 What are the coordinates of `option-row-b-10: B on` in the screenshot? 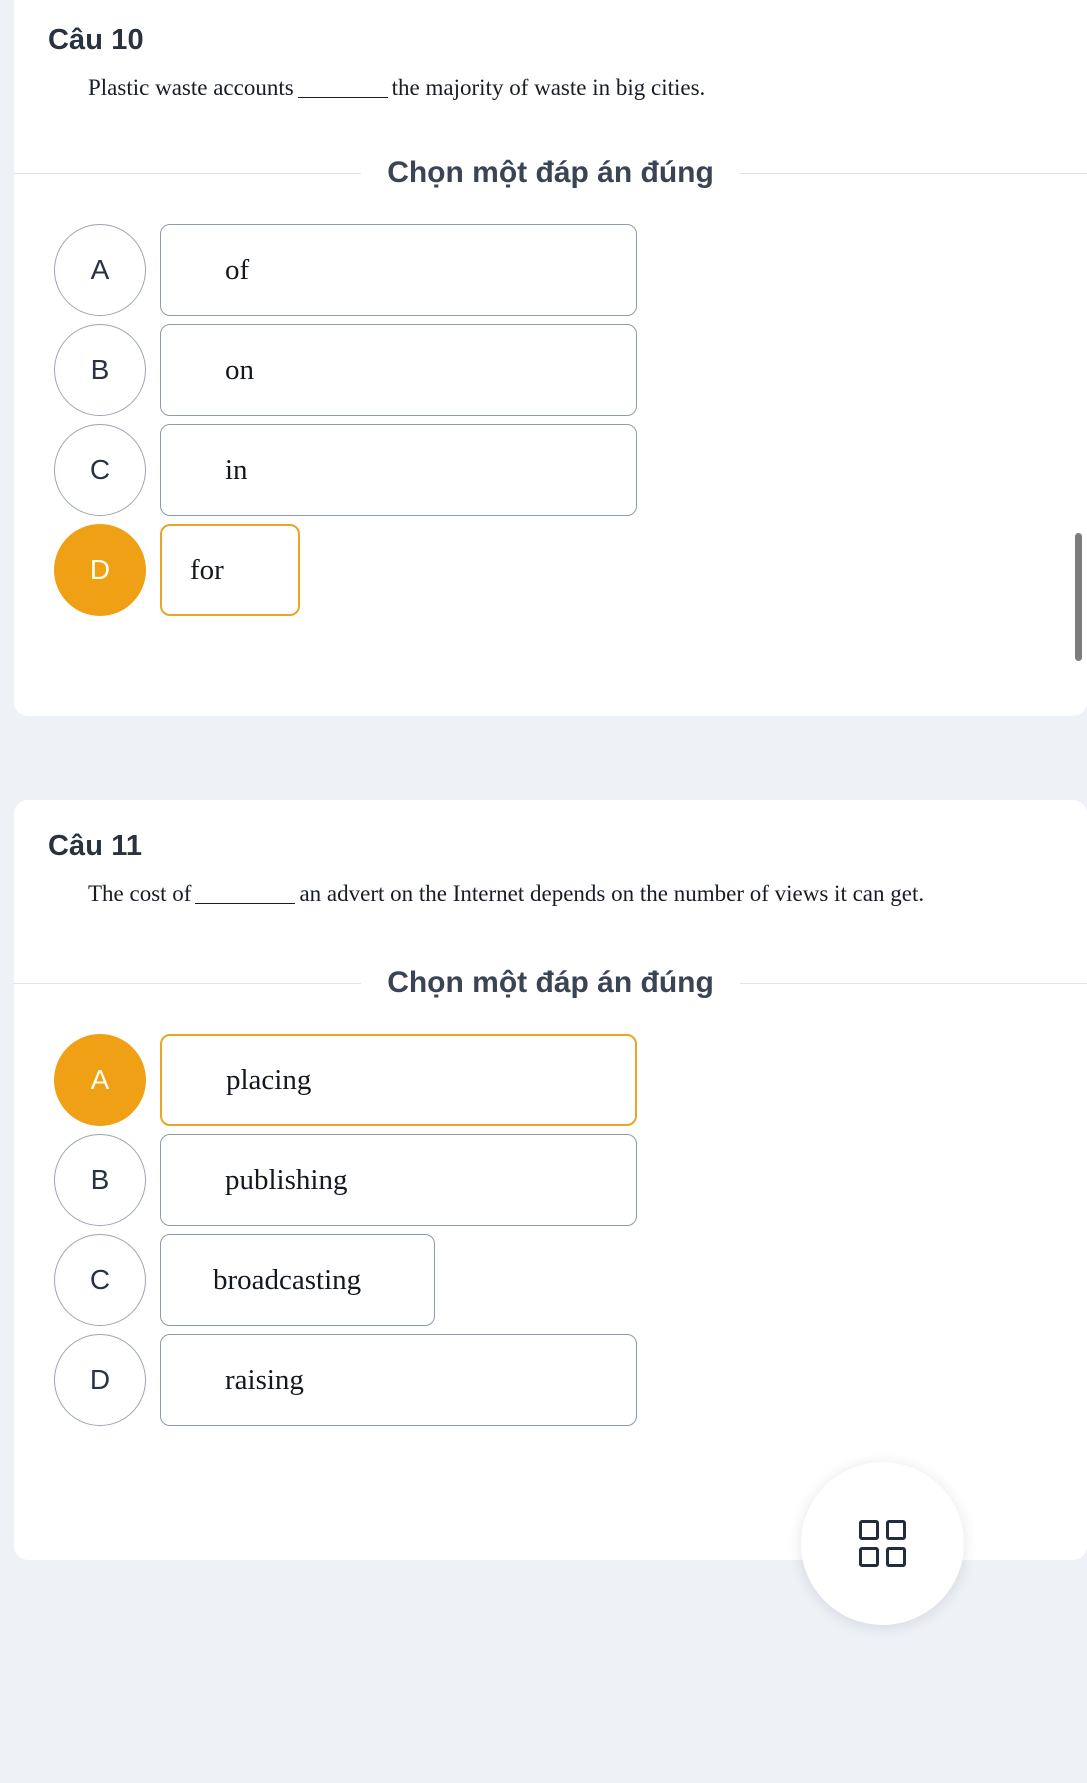 It's located at (550, 370).